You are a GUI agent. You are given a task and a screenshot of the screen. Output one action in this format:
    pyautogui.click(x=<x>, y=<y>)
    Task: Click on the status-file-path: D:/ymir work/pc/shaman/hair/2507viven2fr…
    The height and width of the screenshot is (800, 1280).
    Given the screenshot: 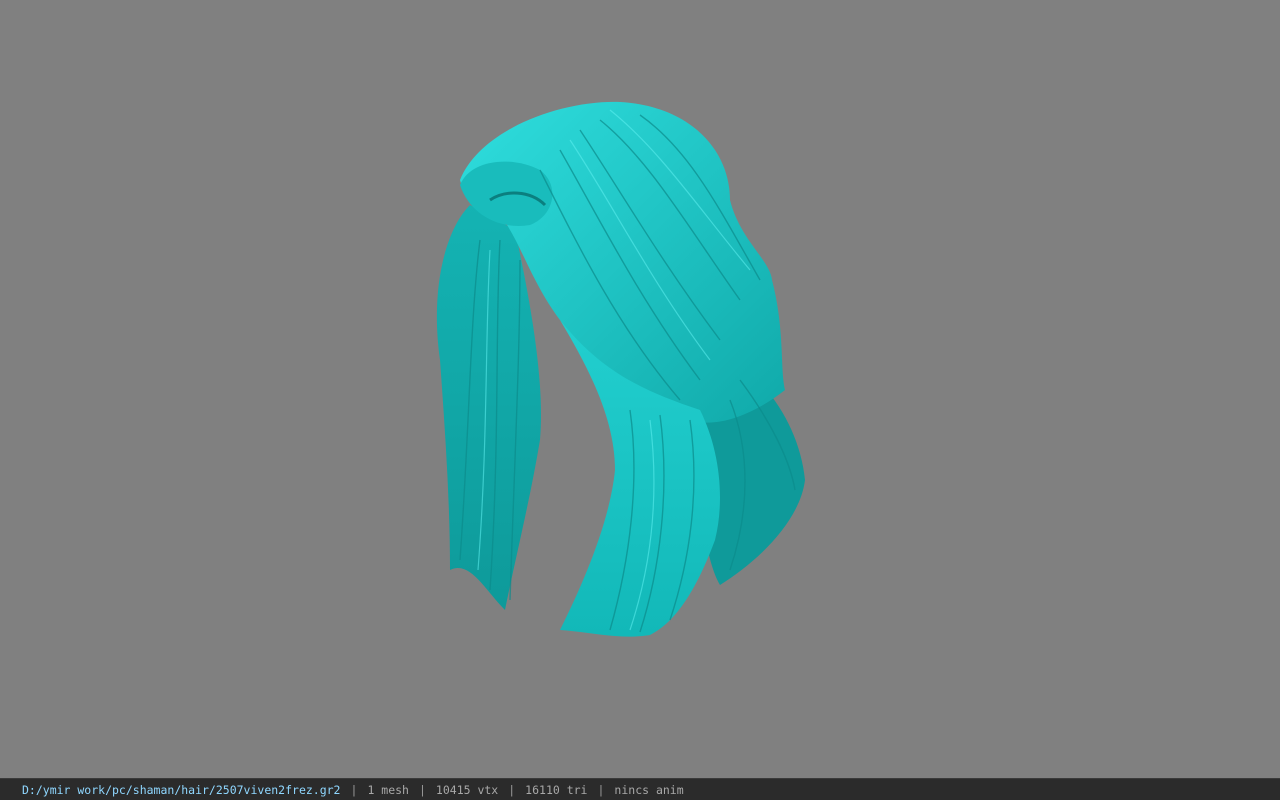 What is the action you would take?
    pyautogui.click(x=181, y=789)
    